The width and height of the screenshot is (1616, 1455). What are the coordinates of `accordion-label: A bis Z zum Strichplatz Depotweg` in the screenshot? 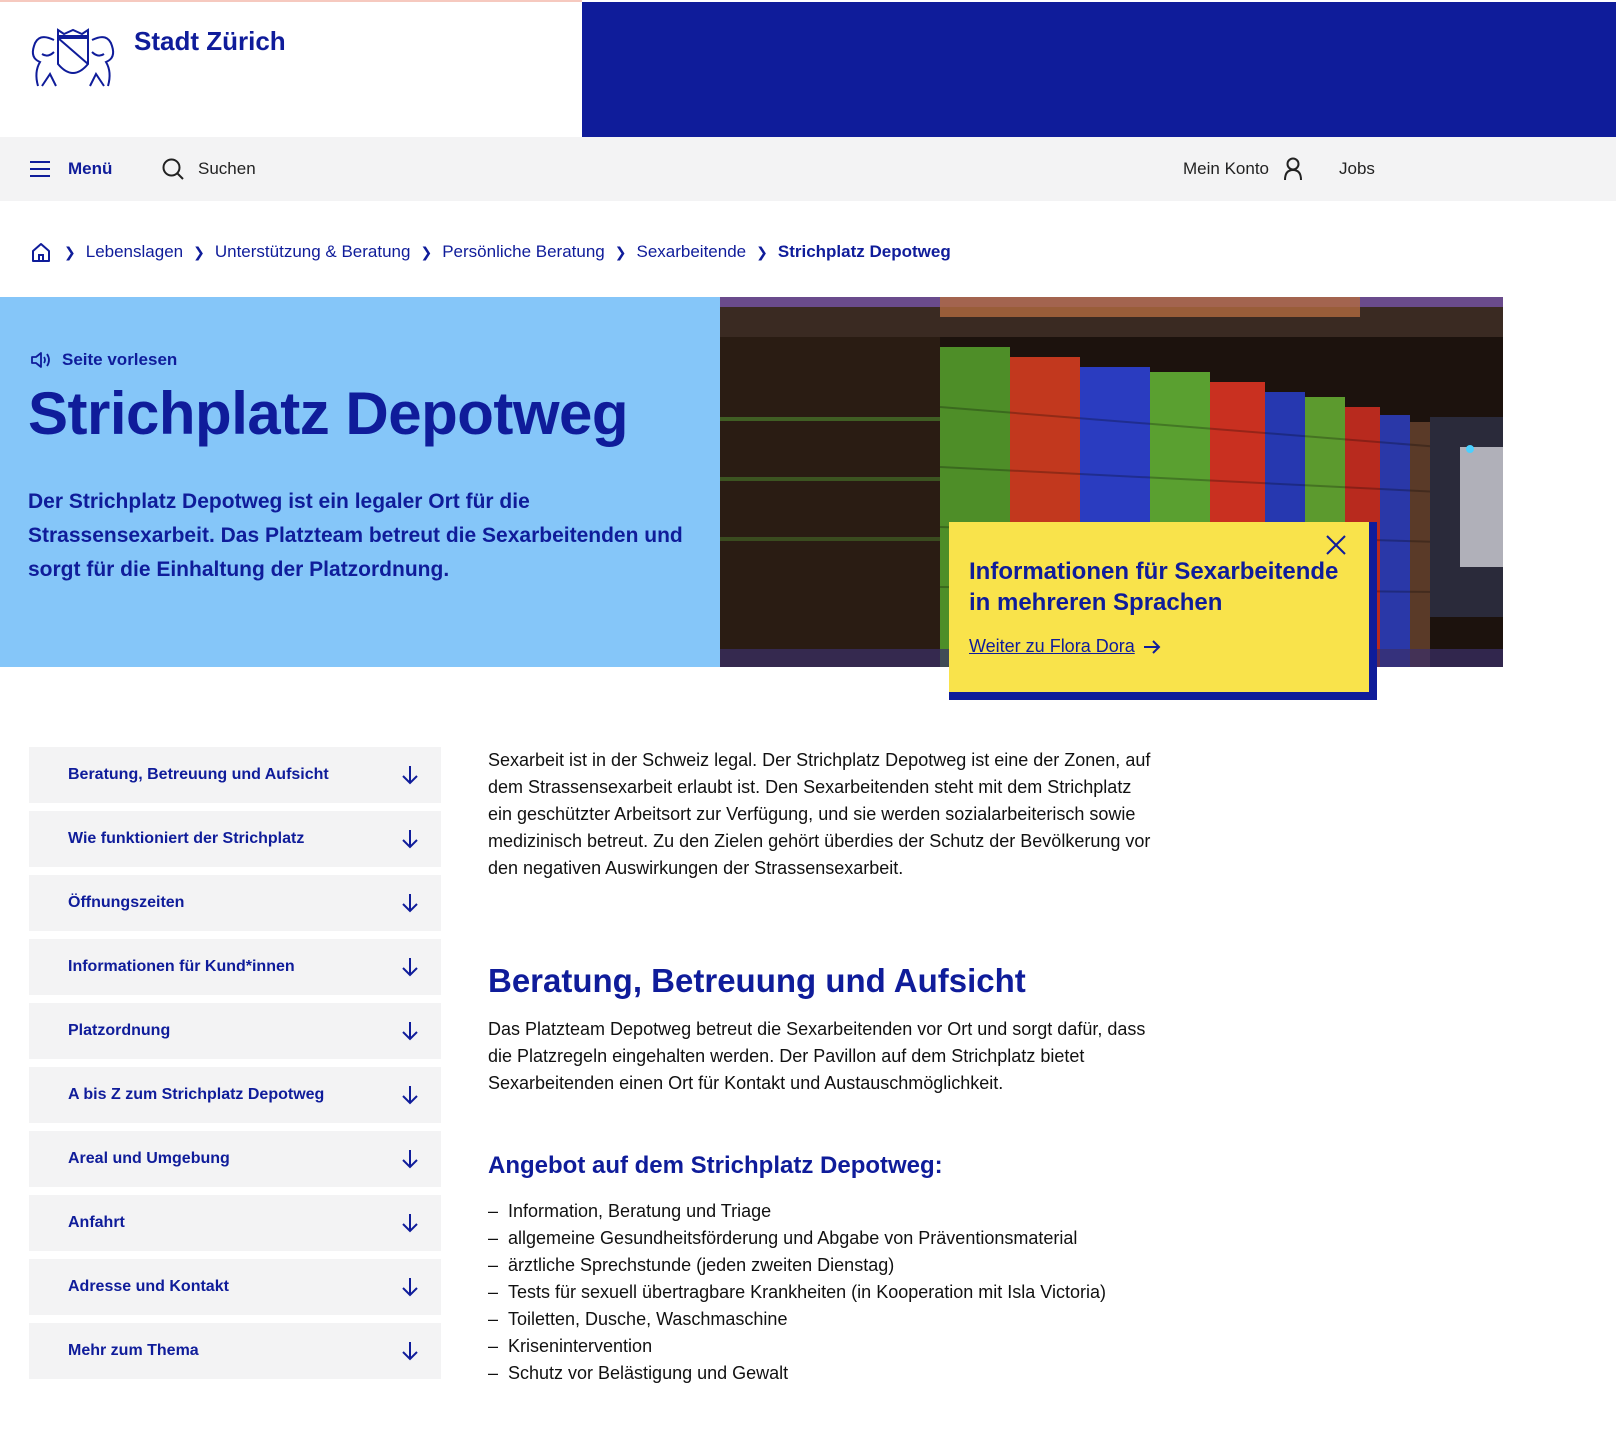 It's located at (196, 1094).